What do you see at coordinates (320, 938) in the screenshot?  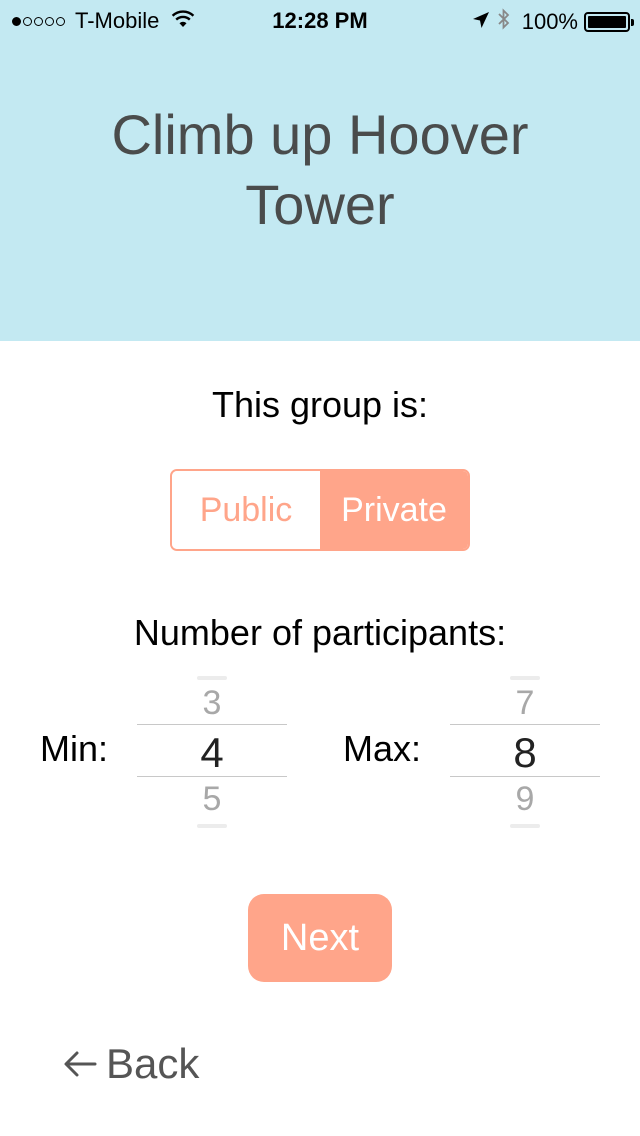 I see `next-button: Next` at bounding box center [320, 938].